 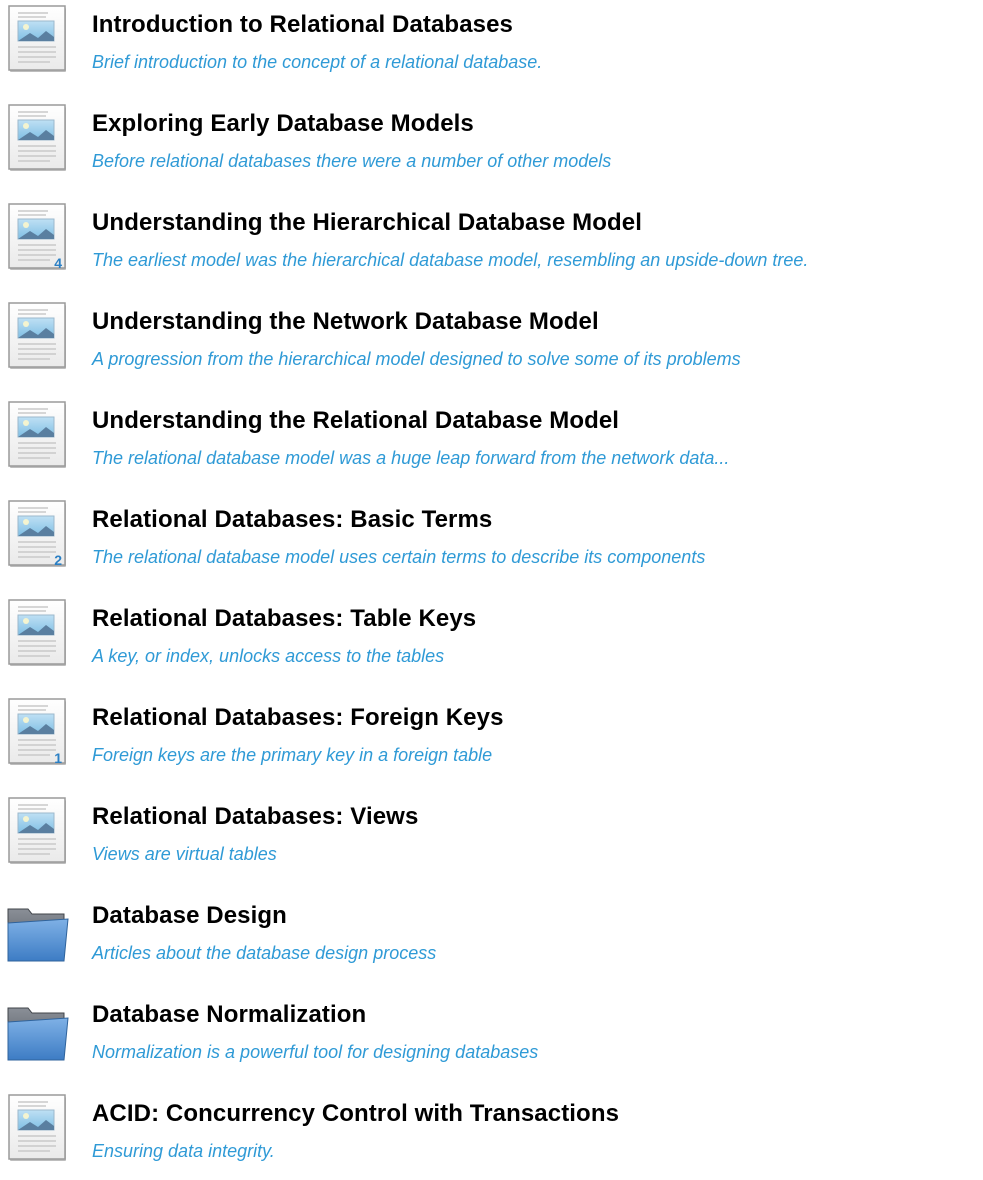 What do you see at coordinates (58, 560) in the screenshot?
I see `badge-count: 2` at bounding box center [58, 560].